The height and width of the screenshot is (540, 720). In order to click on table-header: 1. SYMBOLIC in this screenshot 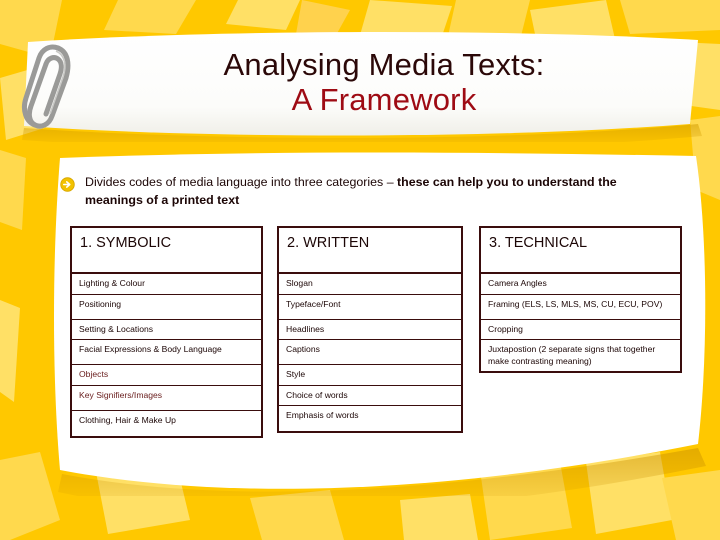, I will do `click(166, 251)`.